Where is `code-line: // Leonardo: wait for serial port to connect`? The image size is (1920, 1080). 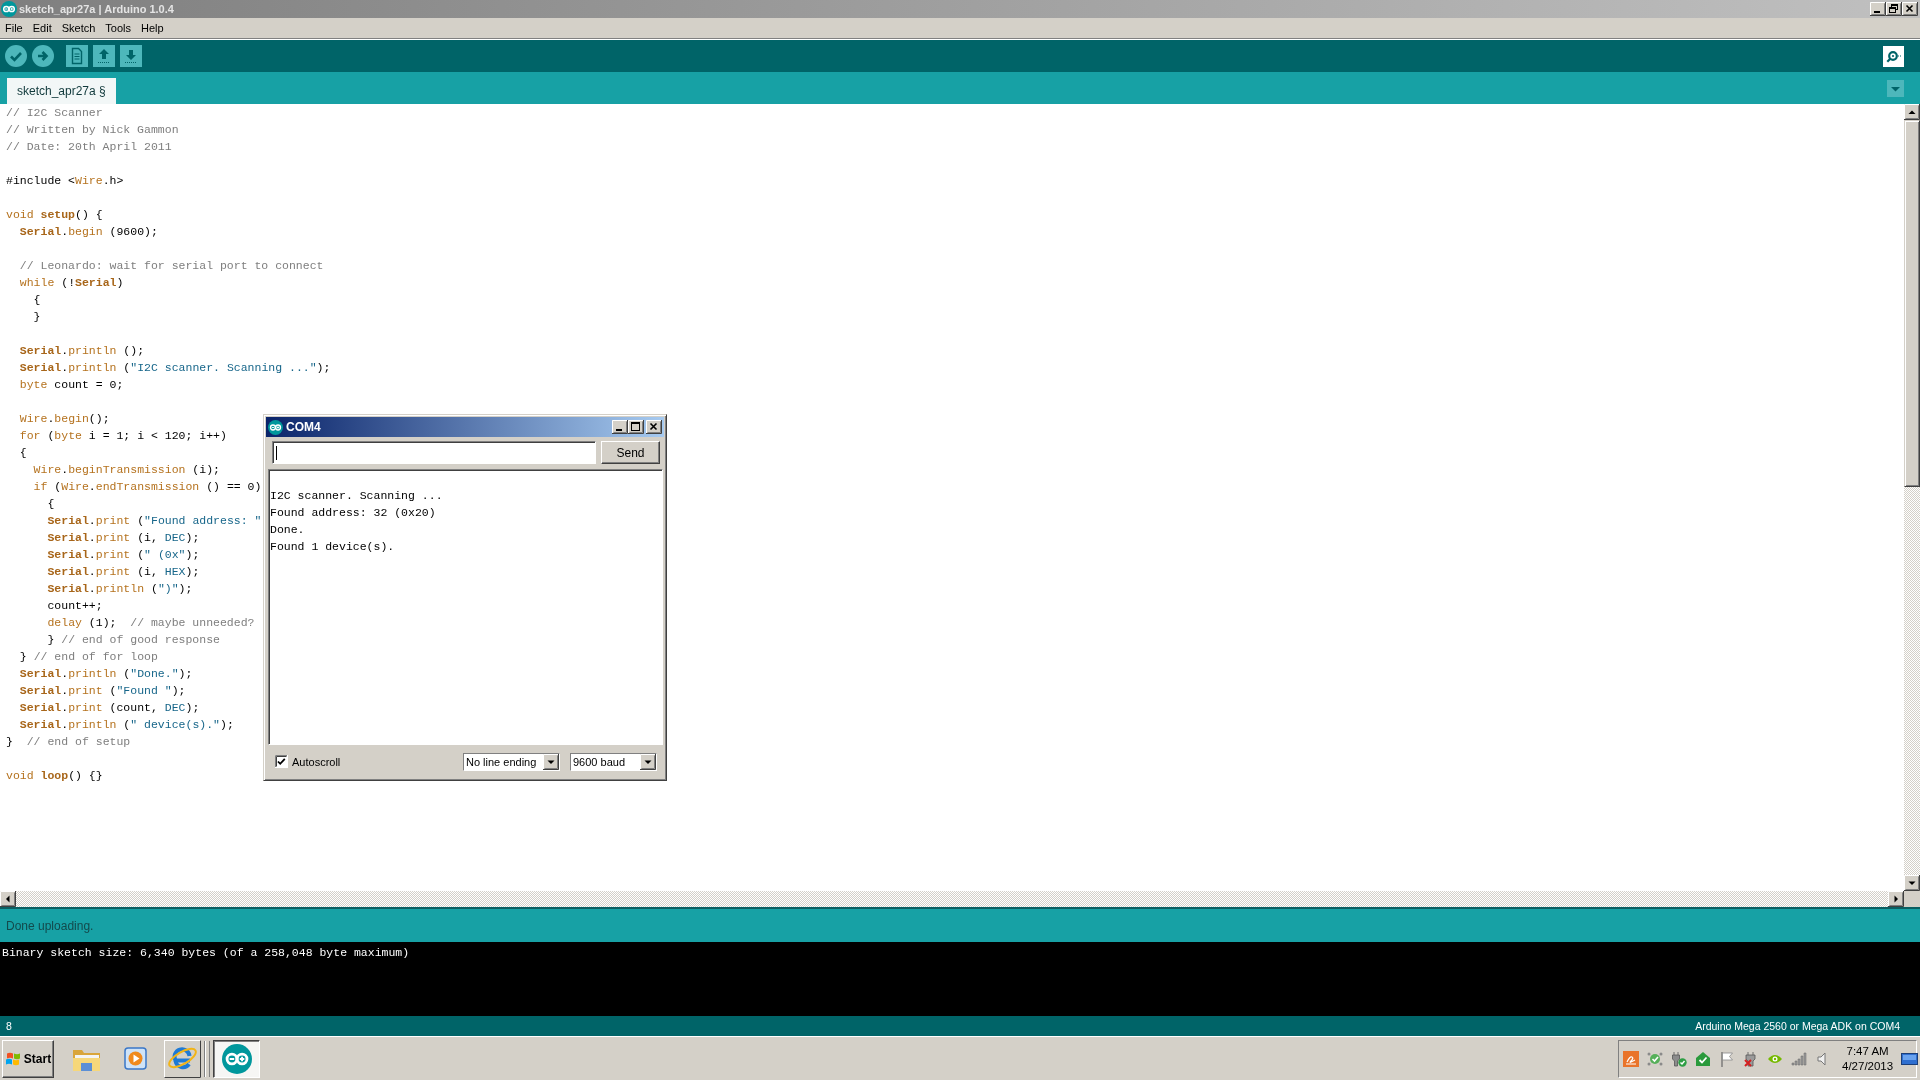
code-line: // Leonardo: wait for serial port to connect is located at coordinates (171, 266).